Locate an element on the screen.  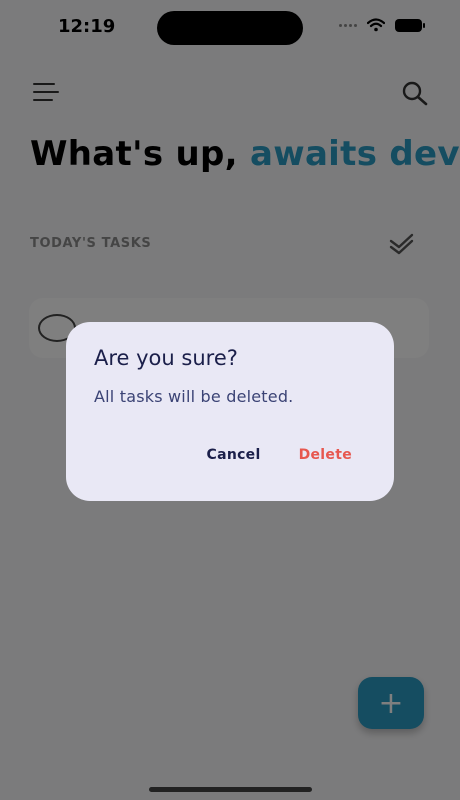
dialog-message: All tasks will be deleted. is located at coordinates (194, 396).